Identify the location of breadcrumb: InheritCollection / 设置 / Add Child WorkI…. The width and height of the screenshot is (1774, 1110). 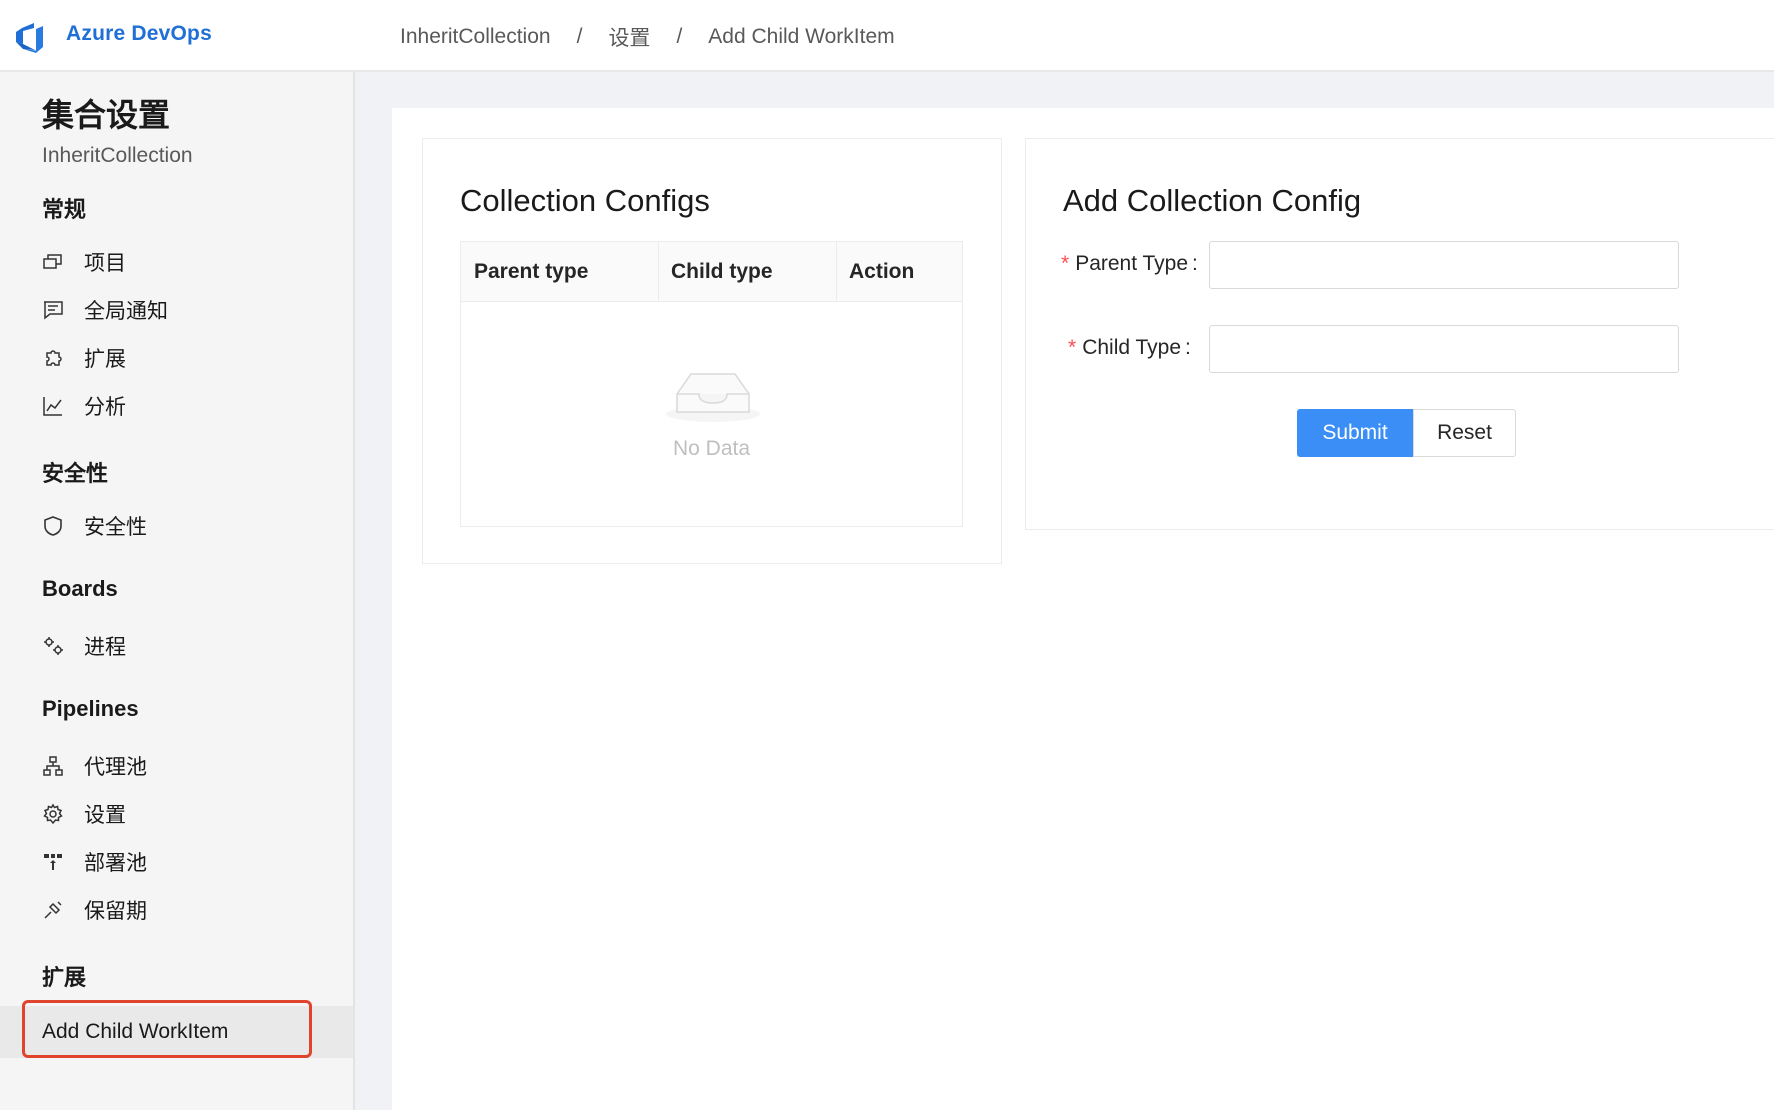
(647, 37).